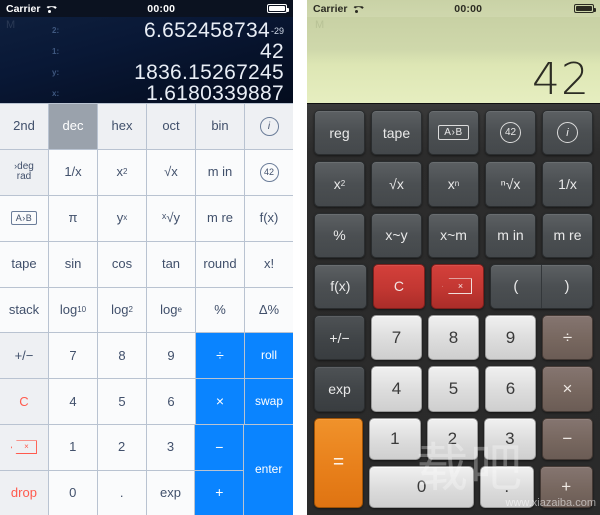  What do you see at coordinates (516, 286) in the screenshot?
I see `key-open-paren: (` at bounding box center [516, 286].